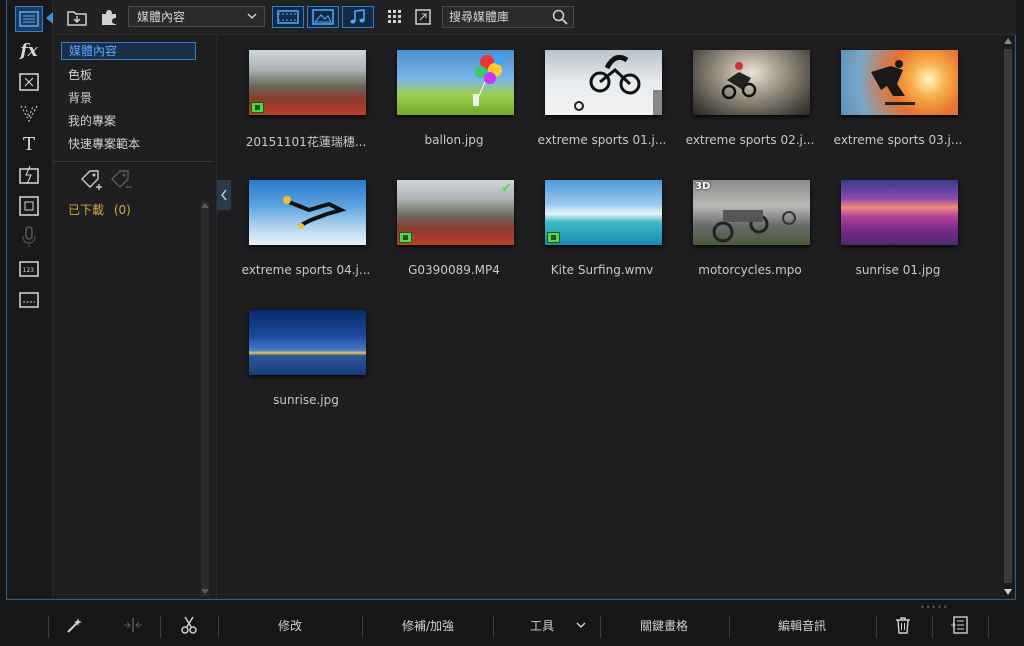 This screenshot has width=1024, height=646. Describe the element at coordinates (91, 181) in the screenshot. I see `add-tag-button` at that location.